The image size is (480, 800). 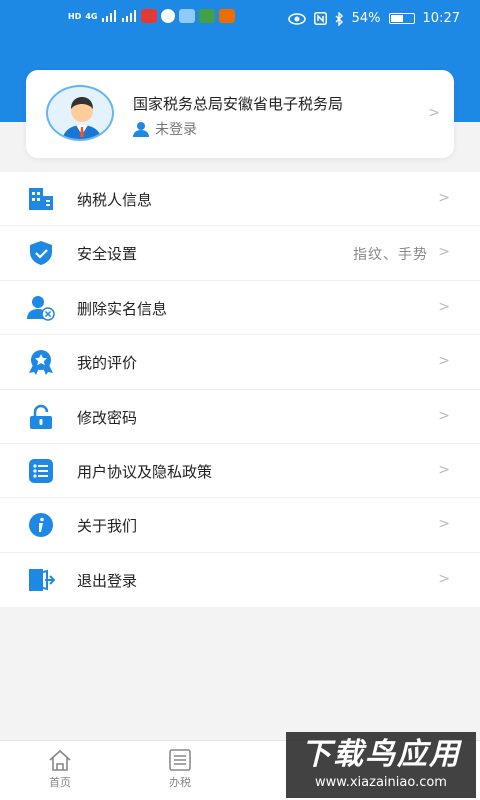 I want to click on tax-list-icon, so click(x=180, y=760).